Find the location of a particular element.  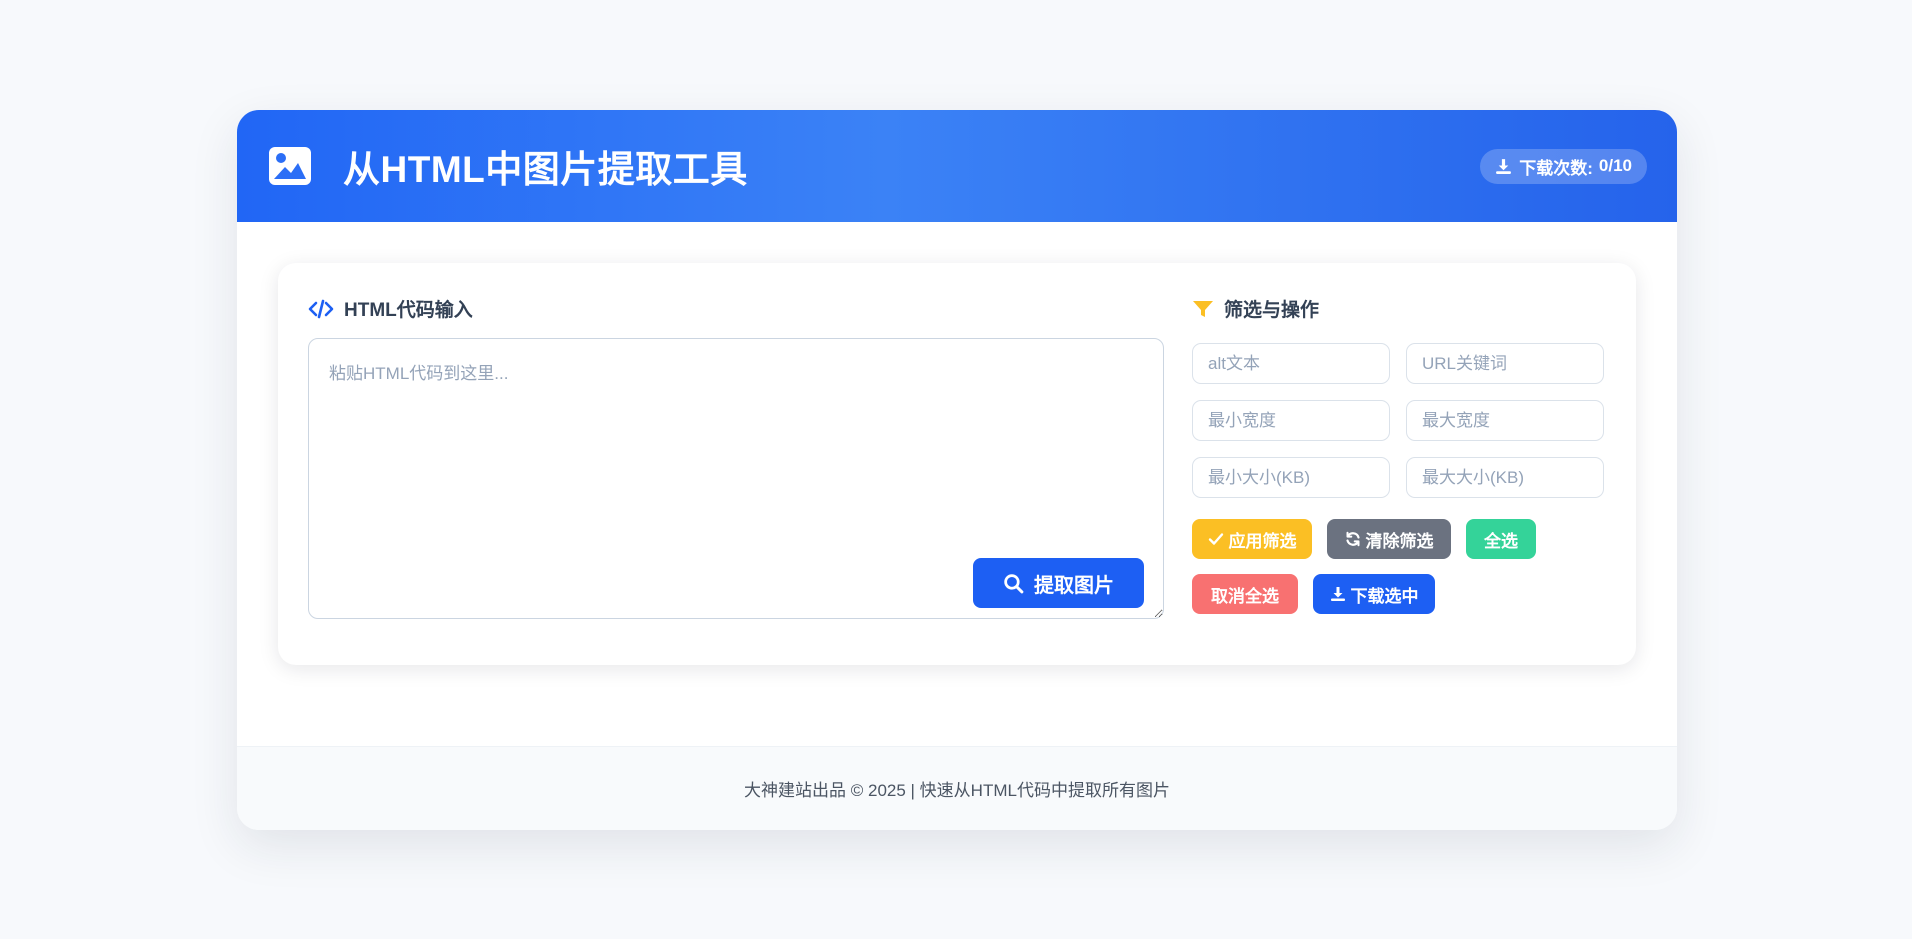

clear-filter-label: 清除筛选 is located at coordinates (1399, 541).